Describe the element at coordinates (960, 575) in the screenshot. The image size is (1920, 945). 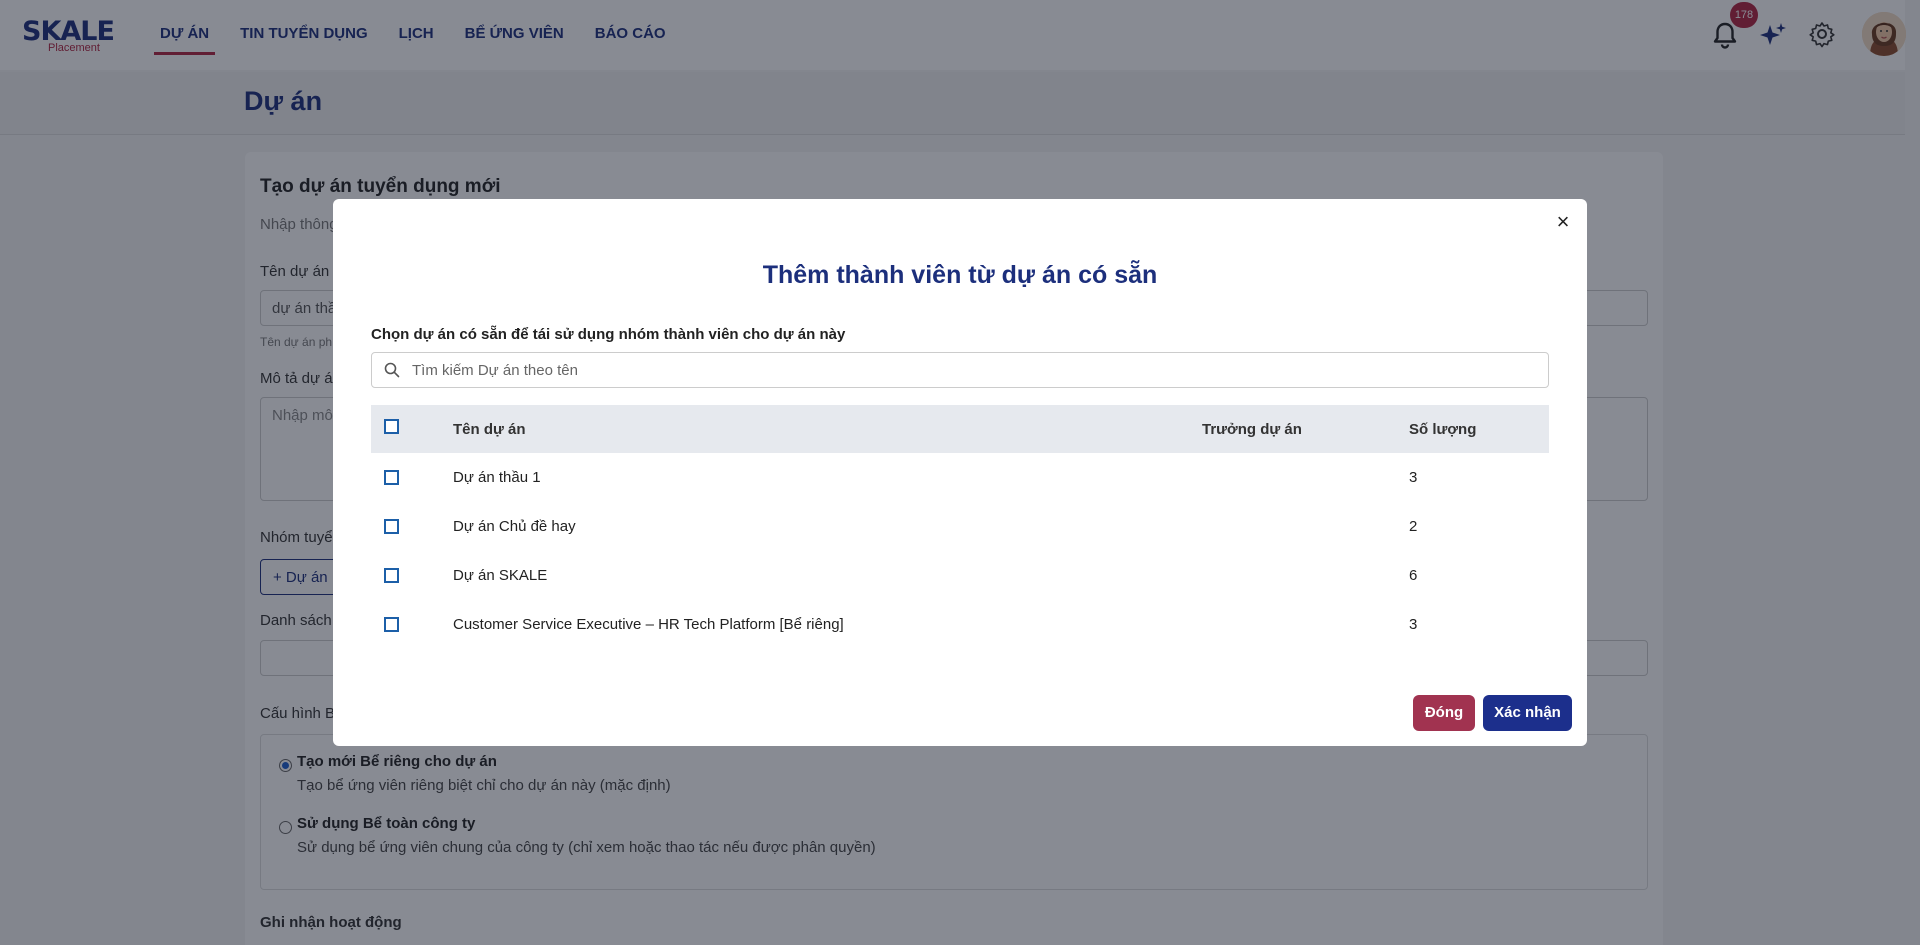
I see `table-row: Dự án SKALE 6` at that location.